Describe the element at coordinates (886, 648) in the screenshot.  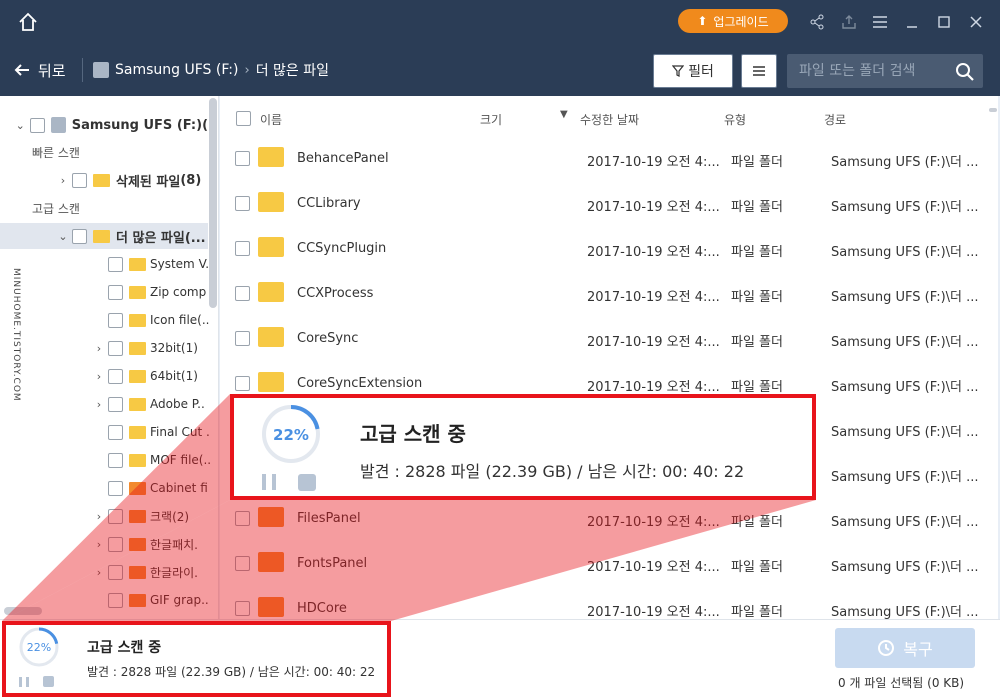
I see `restore-icon` at that location.